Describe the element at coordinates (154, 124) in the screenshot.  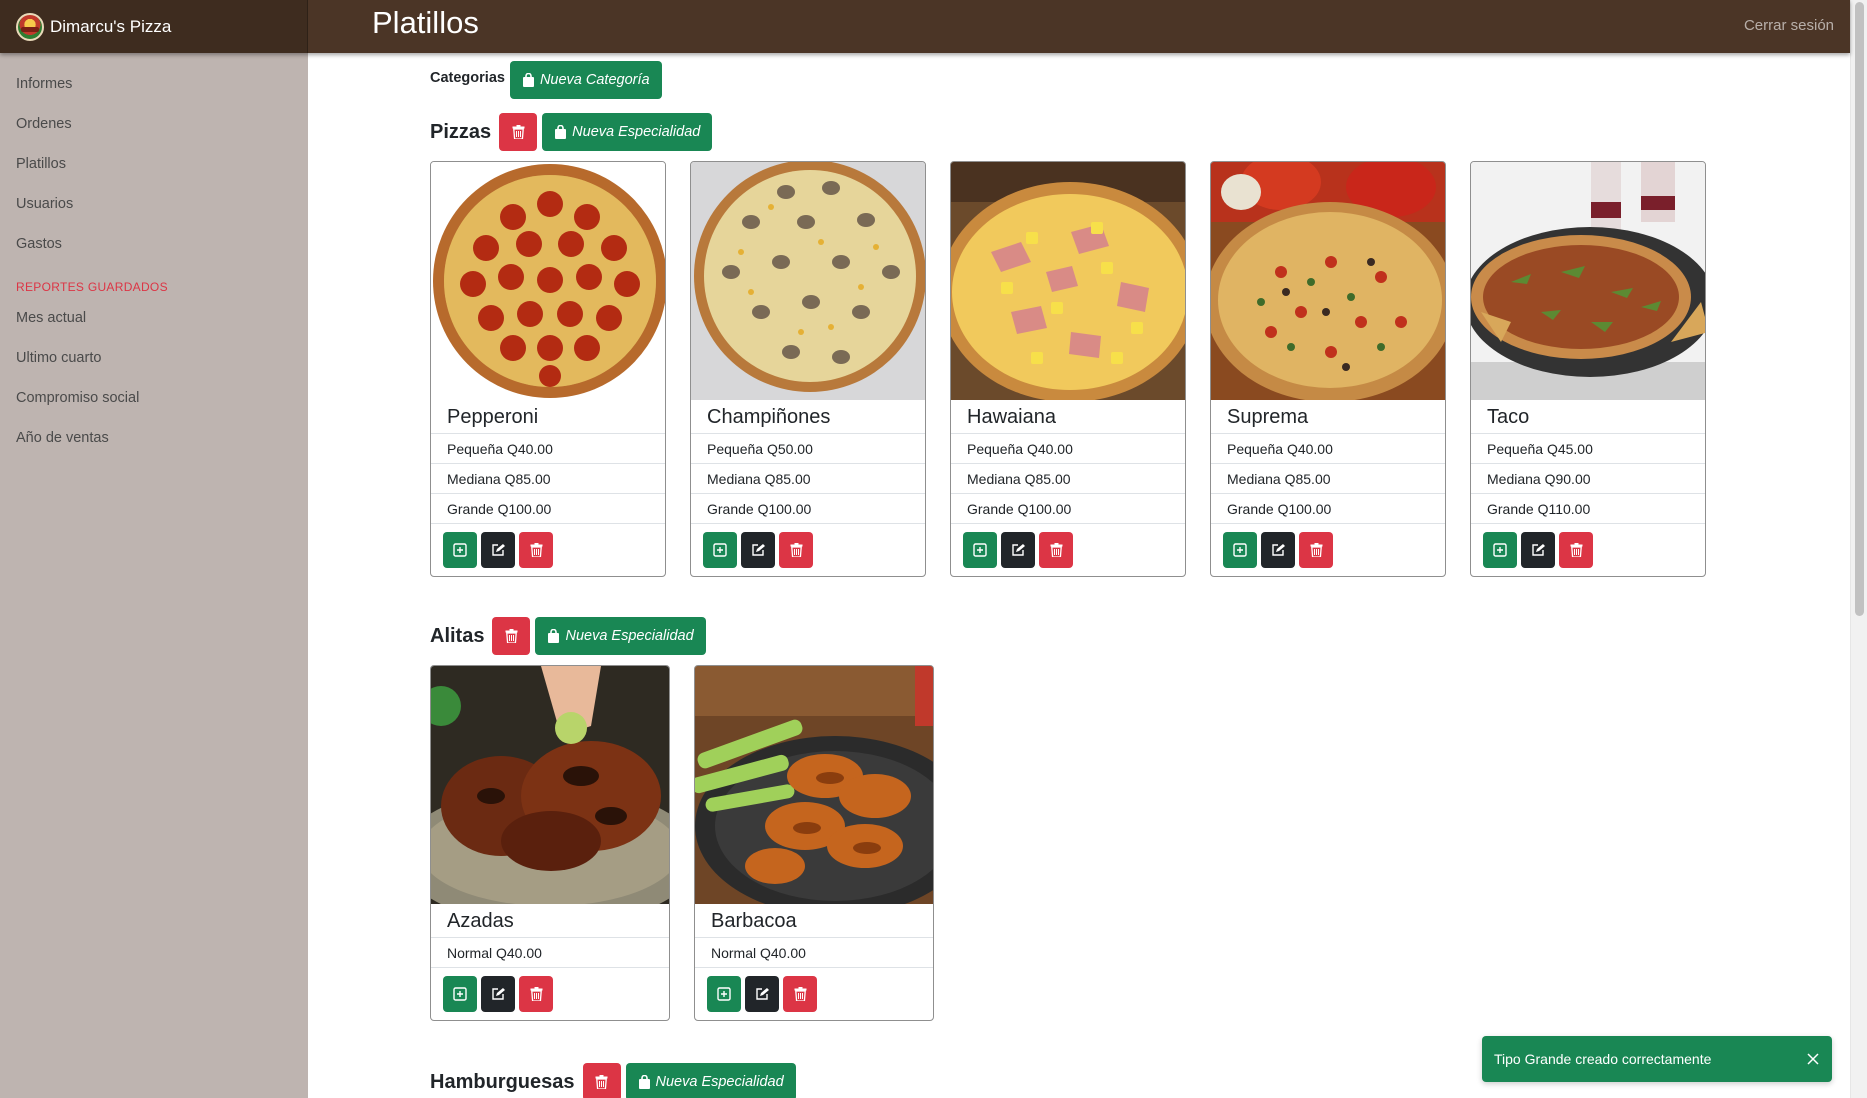
I see `sidebar-item-ordenes: Ordenes` at that location.